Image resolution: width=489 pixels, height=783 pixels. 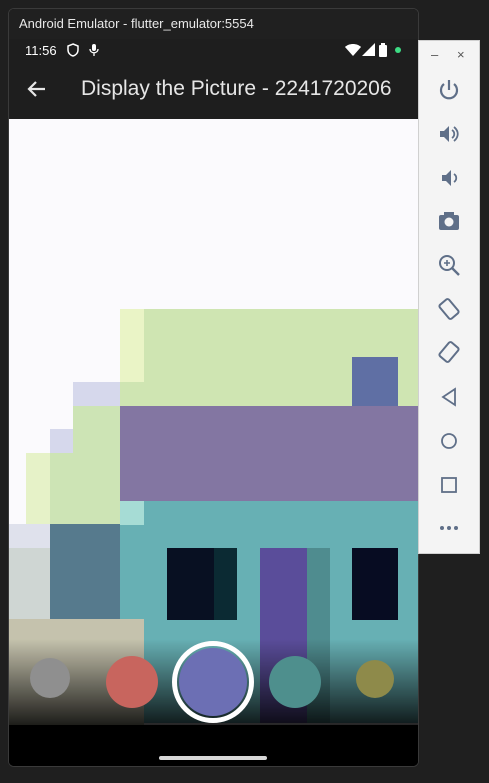 I want to click on filter-red, so click(x=132, y=682).